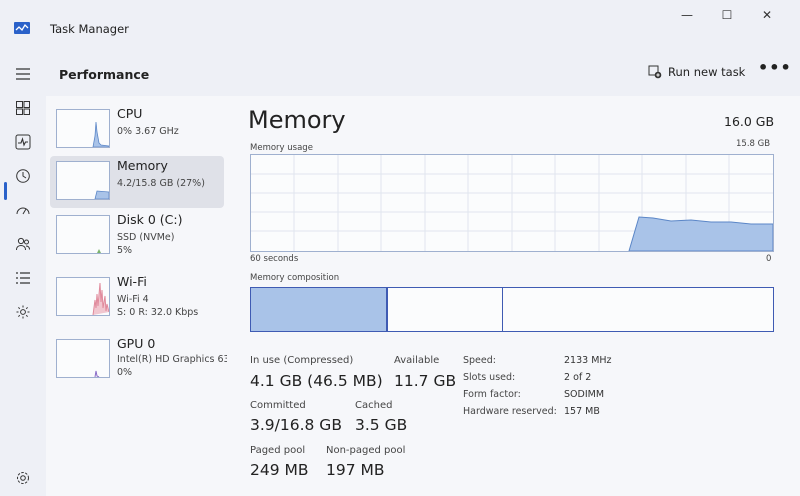 The width and height of the screenshot is (800, 496). I want to click on memory-title: Memory, so click(297, 120).